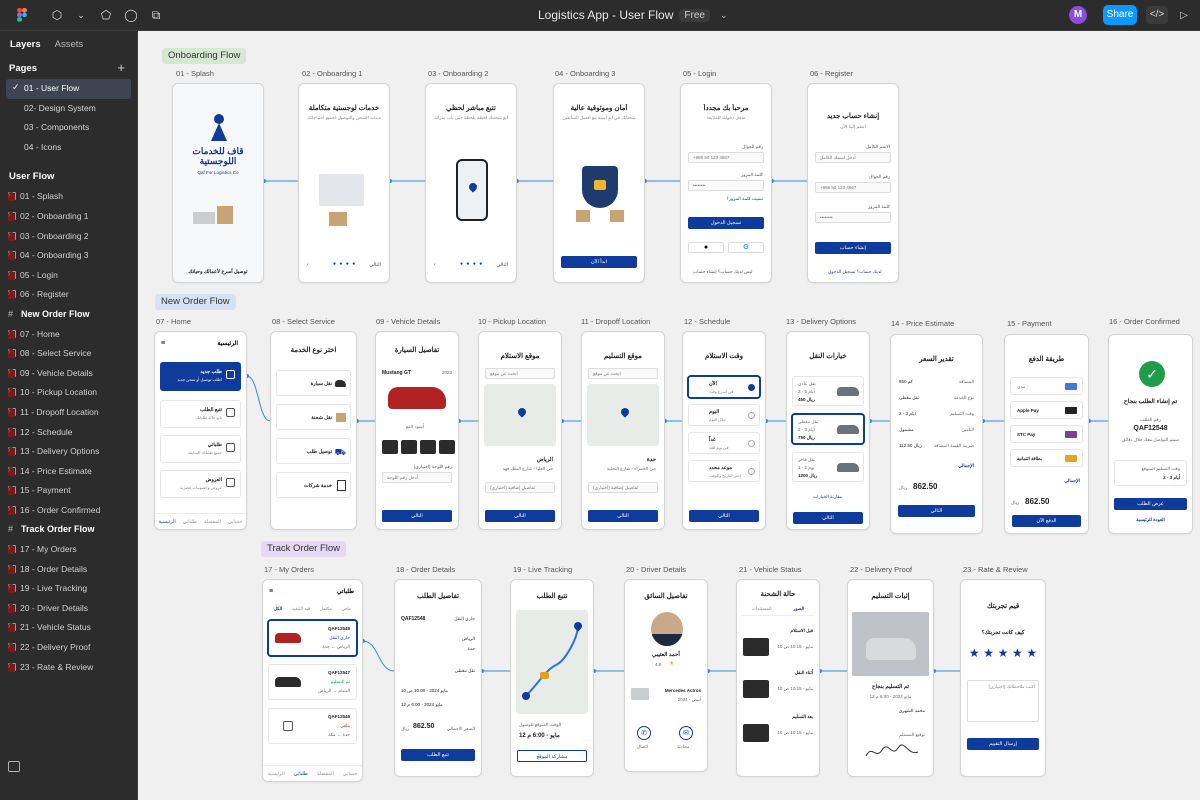  I want to click on password-field: ••••••••, so click(853, 217).